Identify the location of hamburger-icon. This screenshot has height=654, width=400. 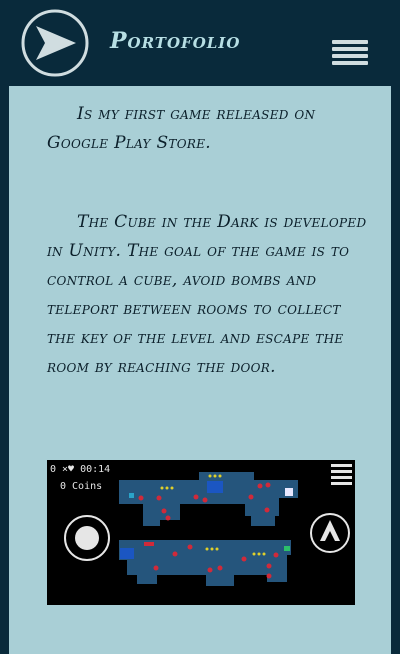
(350, 56).